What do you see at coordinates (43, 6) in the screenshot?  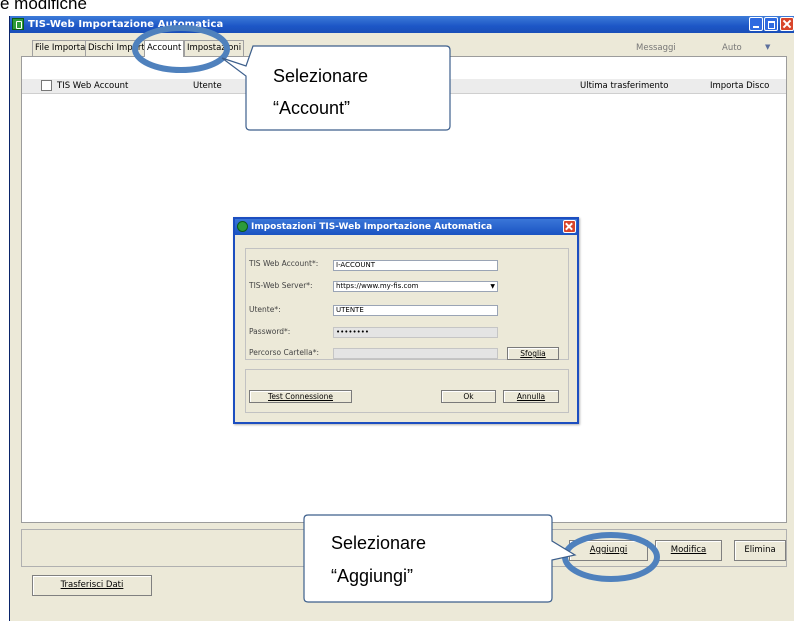 I see `document-caption: e modifiche` at bounding box center [43, 6].